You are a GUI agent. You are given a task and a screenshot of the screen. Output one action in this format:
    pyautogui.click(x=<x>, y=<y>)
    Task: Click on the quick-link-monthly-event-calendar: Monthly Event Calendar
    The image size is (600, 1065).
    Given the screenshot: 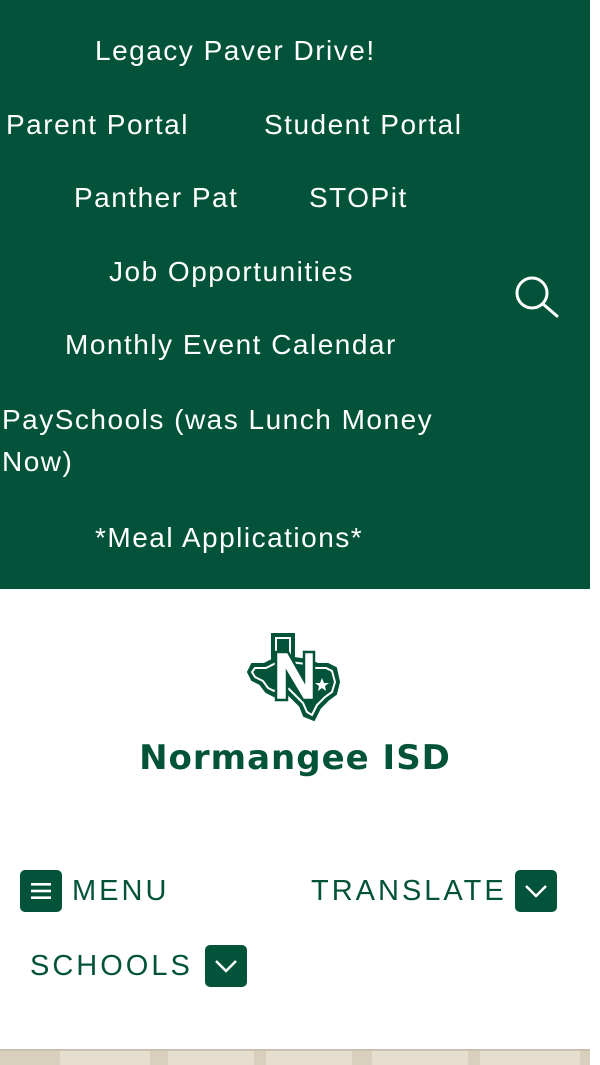 What is the action you would take?
    pyautogui.click(x=231, y=345)
    